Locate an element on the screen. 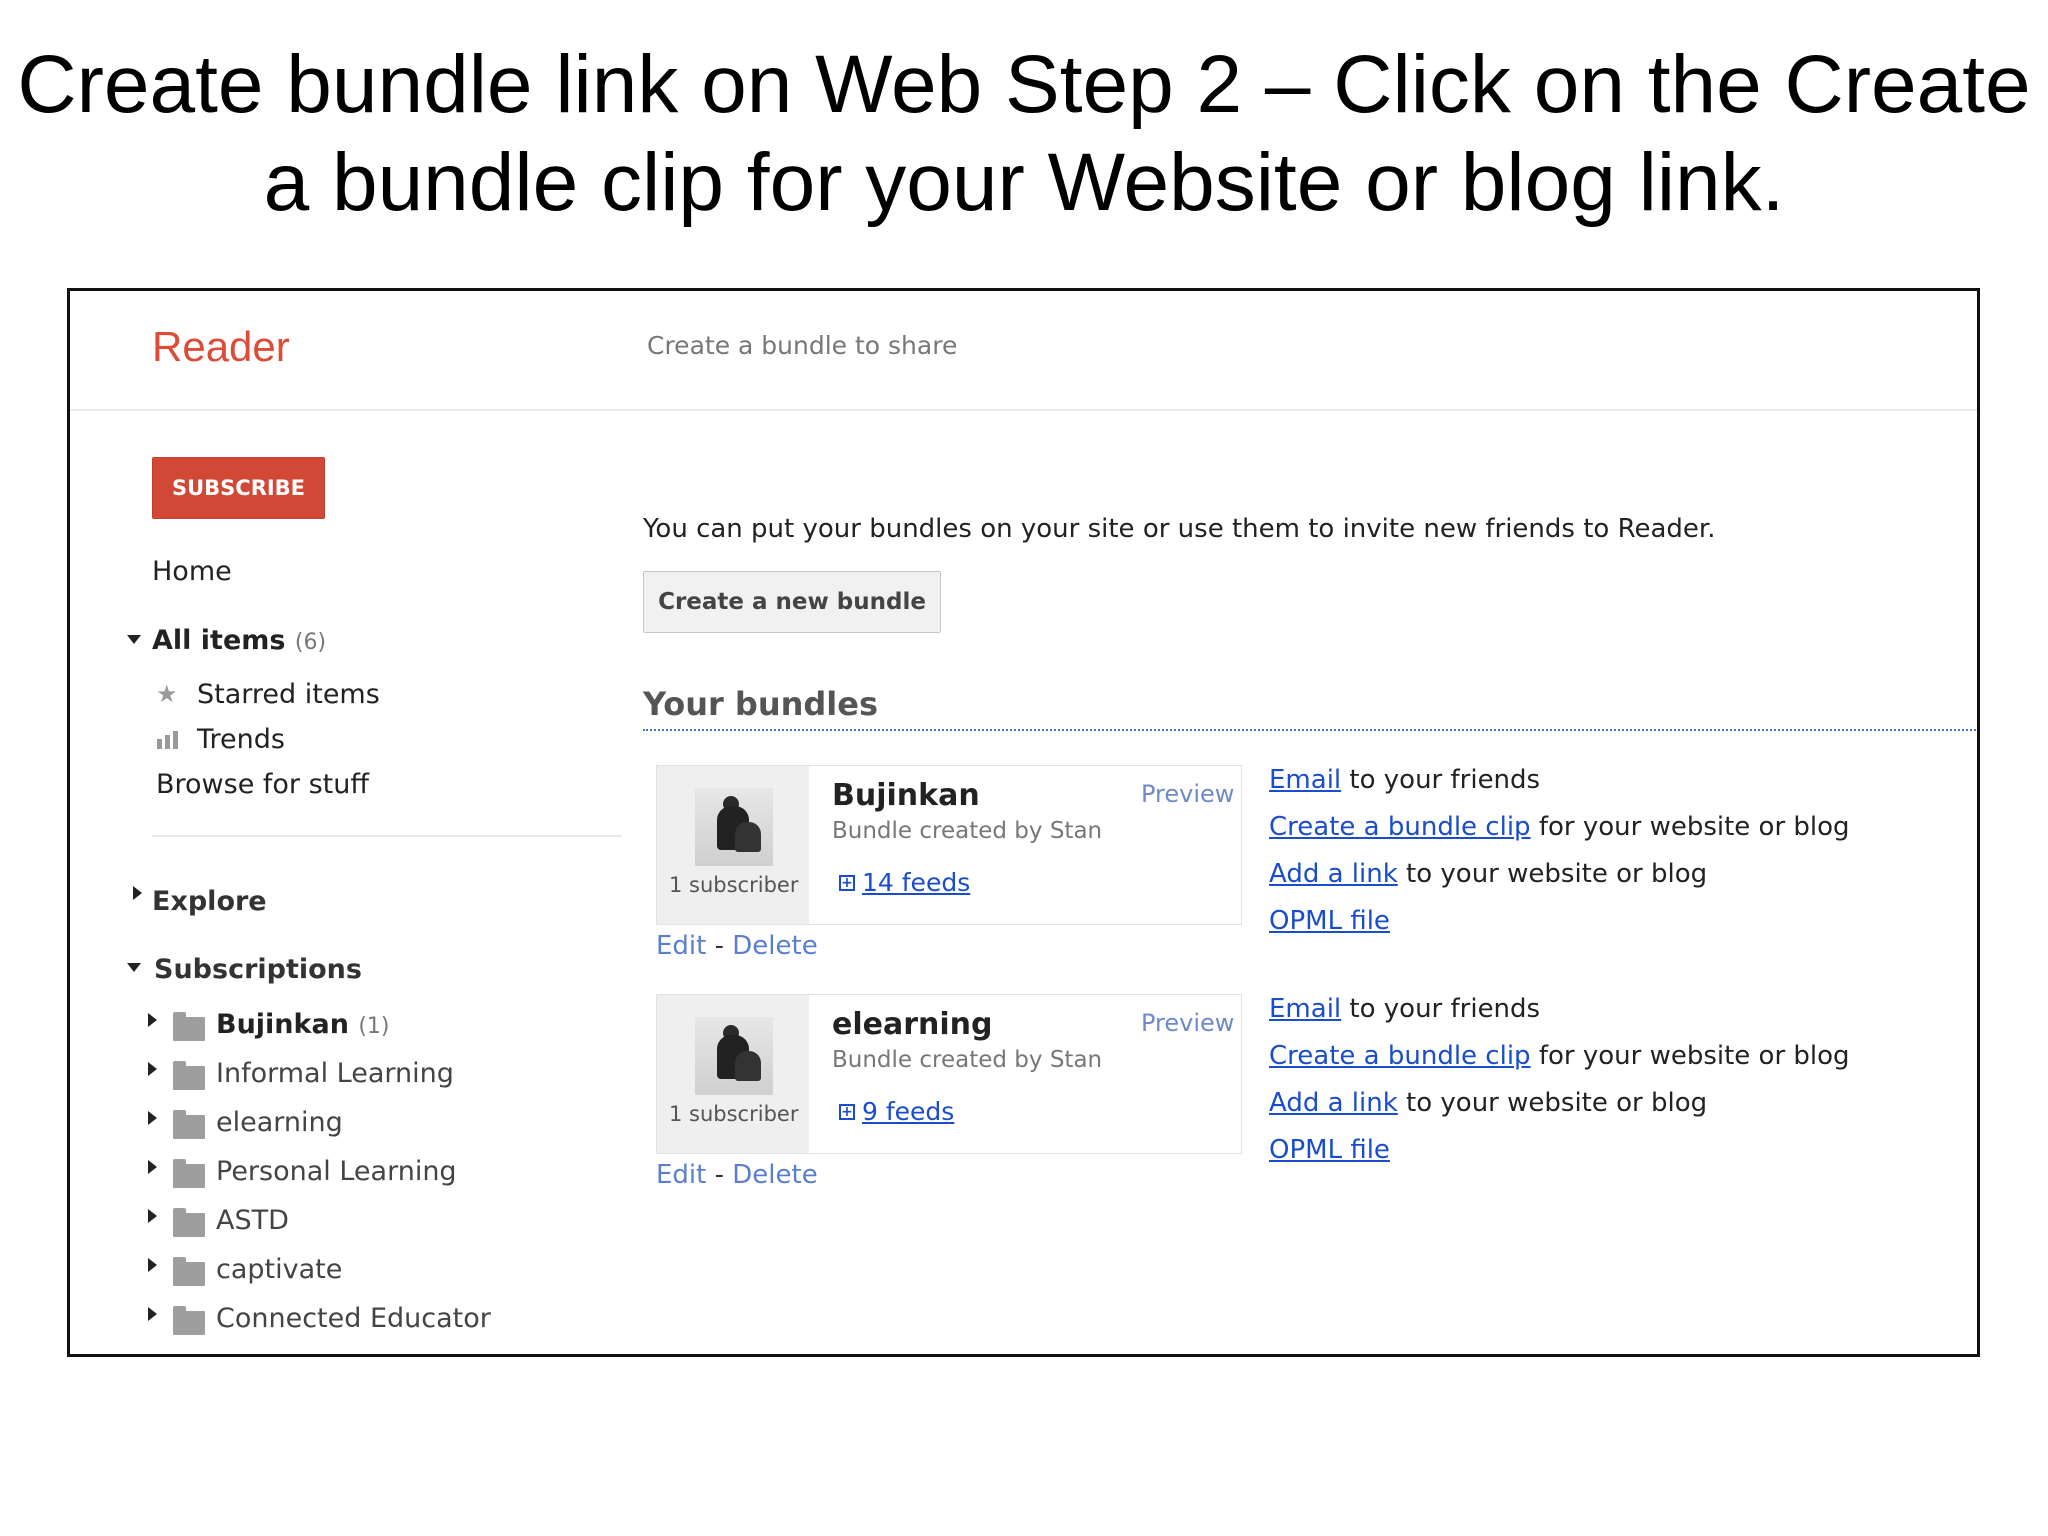  sidebar-folder-astd: ASTD is located at coordinates (252, 1220).